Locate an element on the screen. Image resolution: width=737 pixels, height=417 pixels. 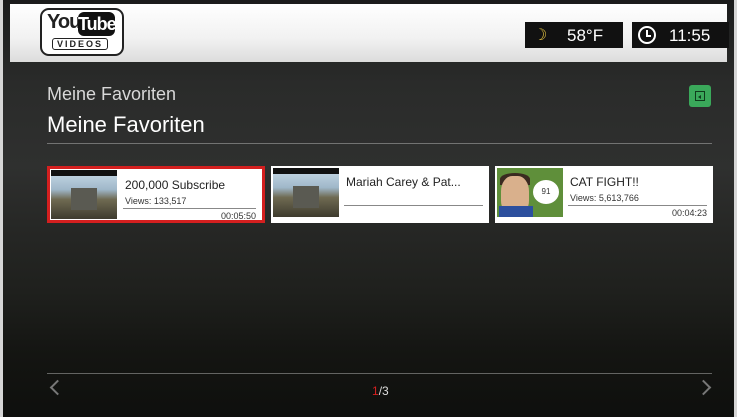
video-card-3: 91 CAT FIGHT!! Views: 5,613,766 00:04:23 is located at coordinates (604, 194).